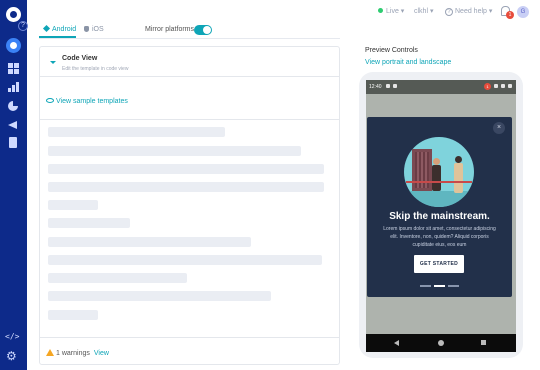 Image resolution: width=540 pixels, height=370 pixels. I want to click on view-sample-templates-link: View sample templates, so click(87, 101).